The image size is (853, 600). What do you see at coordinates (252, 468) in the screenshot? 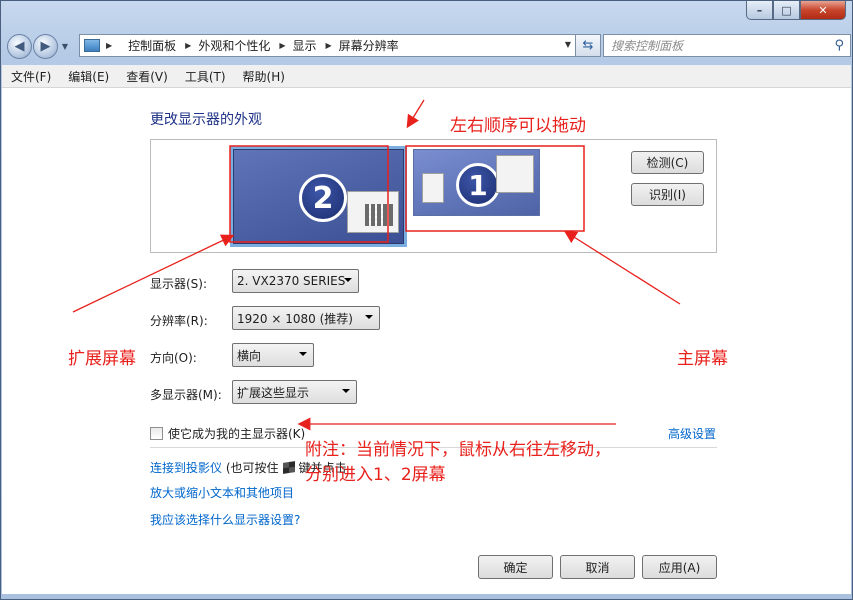
I see `projector-hint: (也可按住` at bounding box center [252, 468].